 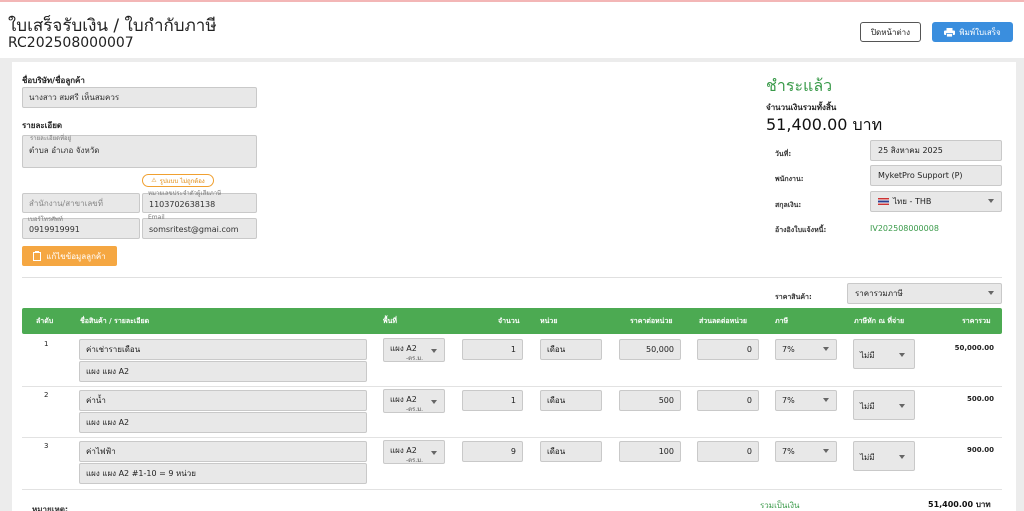 I want to click on qty-field: 9, so click(x=492, y=451).